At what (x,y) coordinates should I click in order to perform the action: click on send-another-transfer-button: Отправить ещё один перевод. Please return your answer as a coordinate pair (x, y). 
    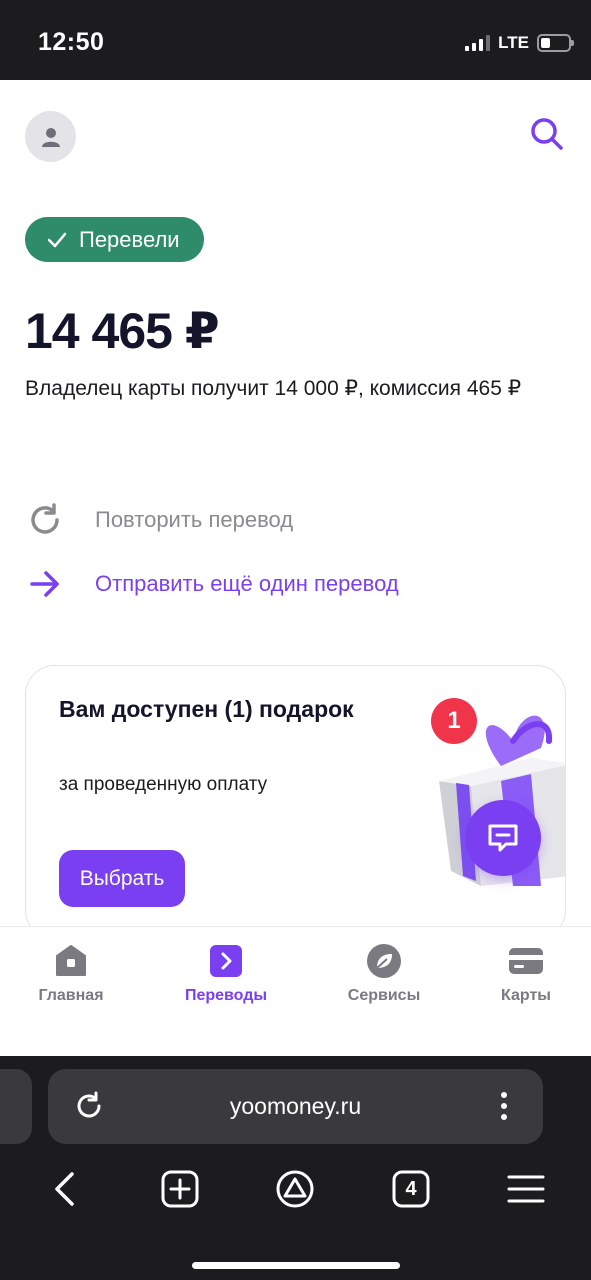
    Looking at the image, I should click on (212, 584).